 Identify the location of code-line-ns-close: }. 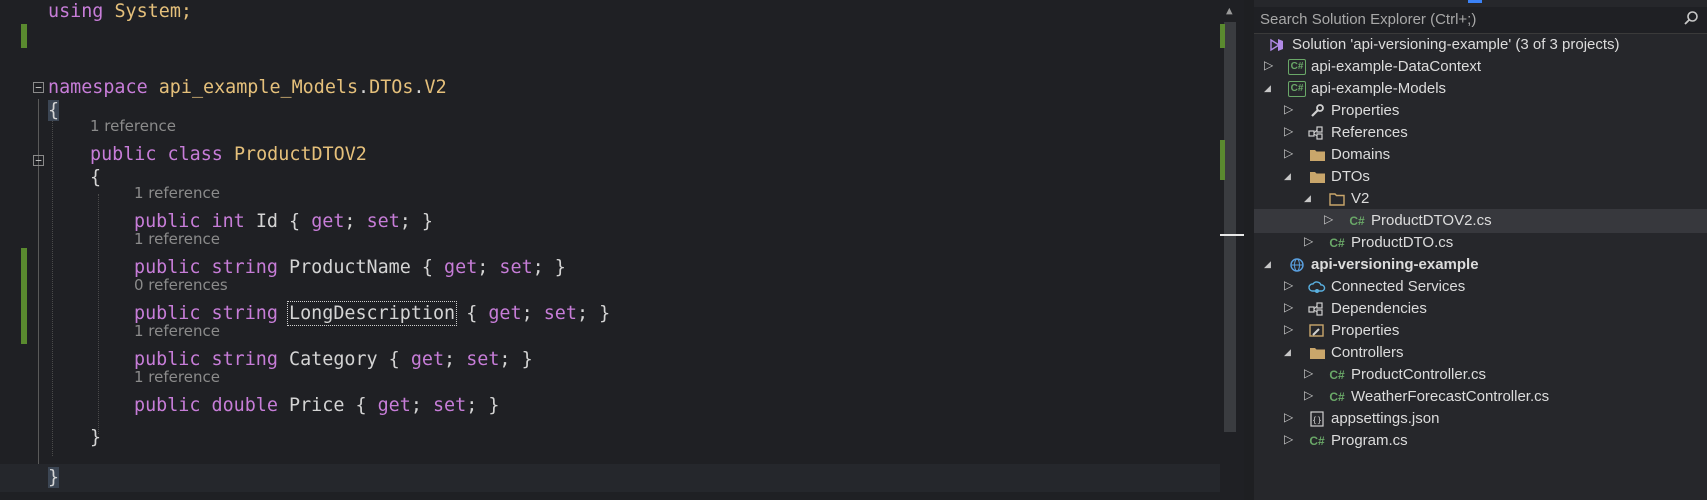
(54, 478).